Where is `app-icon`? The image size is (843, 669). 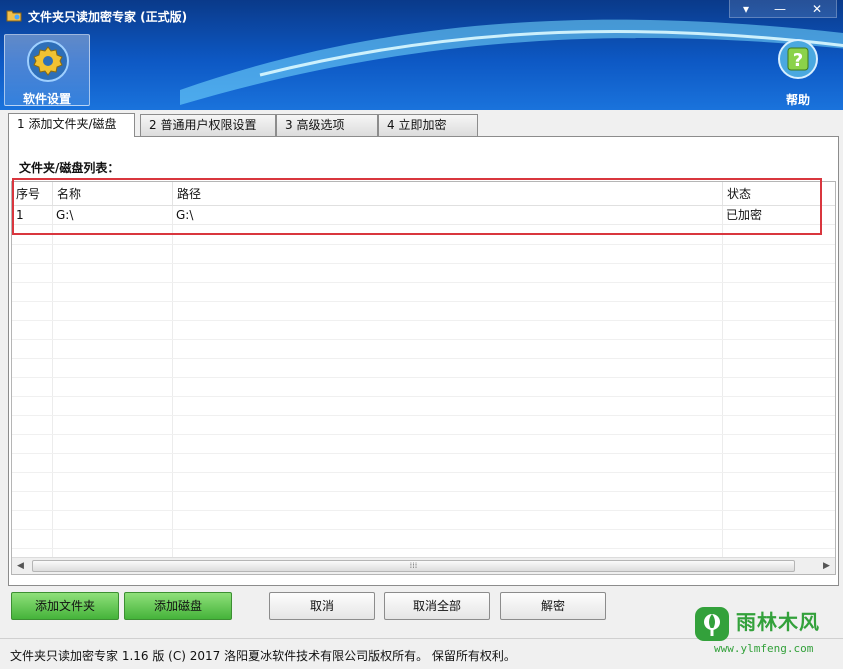
app-icon is located at coordinates (14, 16).